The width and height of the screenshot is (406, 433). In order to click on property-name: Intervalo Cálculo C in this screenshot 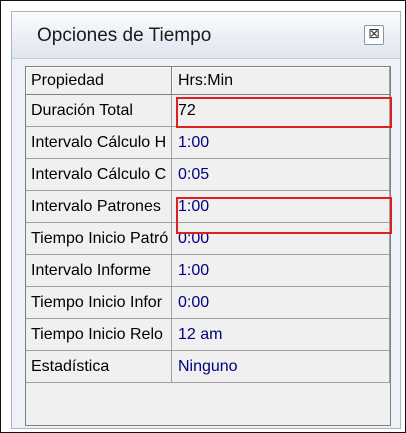, I will do `click(99, 174)`.